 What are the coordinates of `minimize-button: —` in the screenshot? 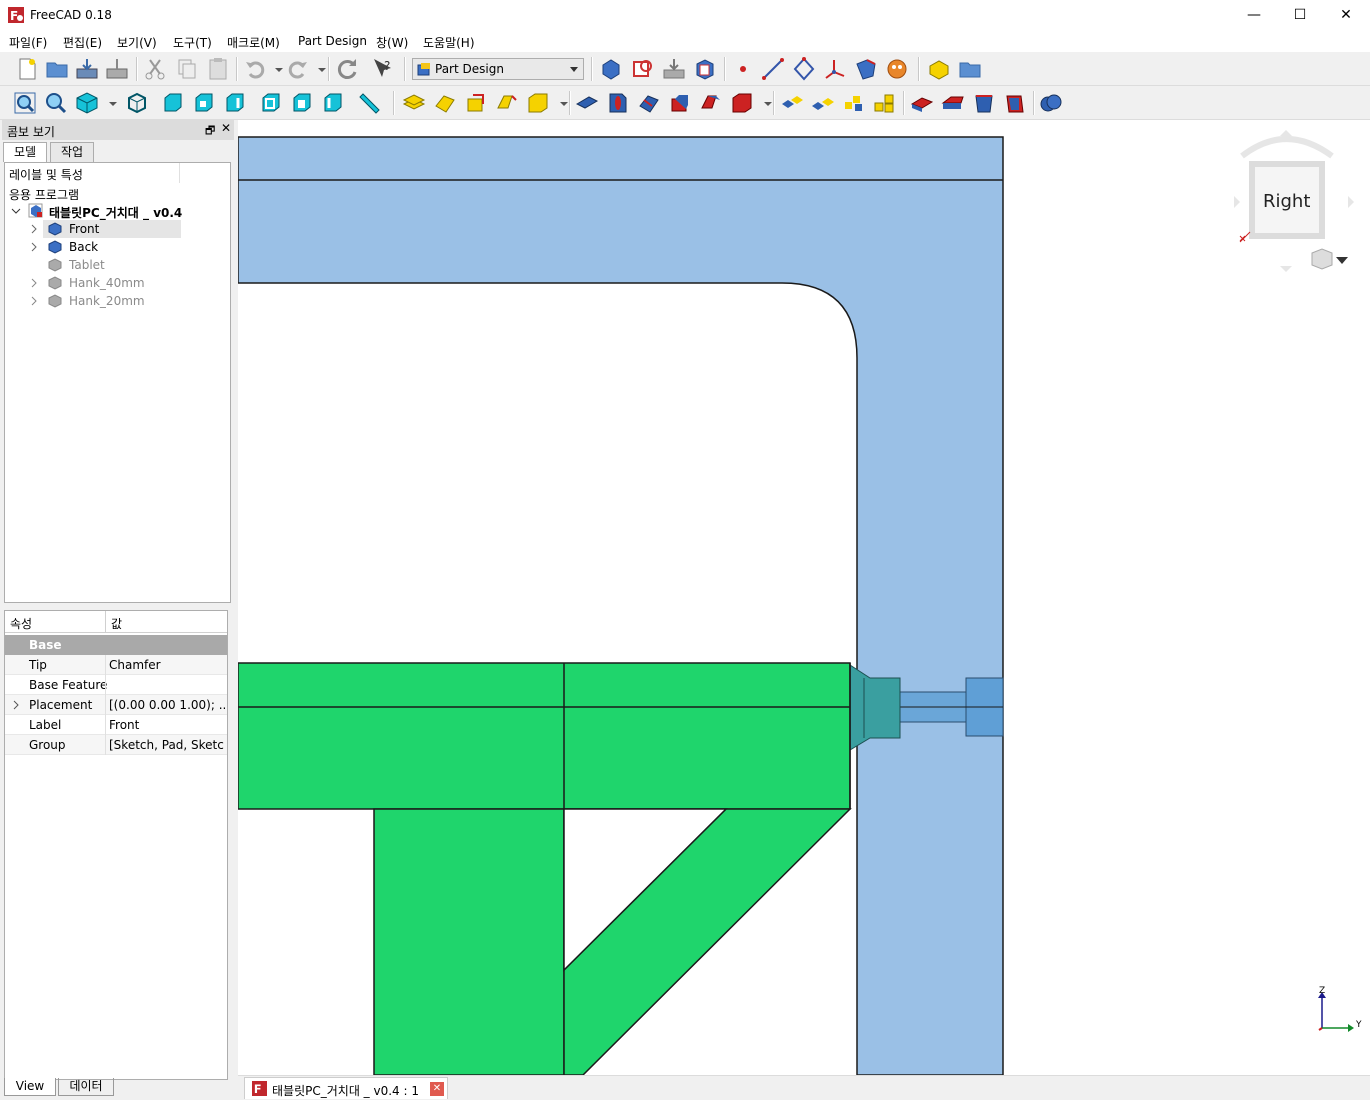 It's located at (1254, 15).